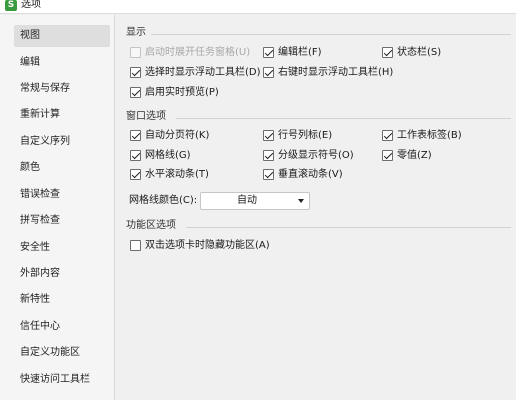  I want to click on sidebar-item-view: 视图, so click(62, 36).